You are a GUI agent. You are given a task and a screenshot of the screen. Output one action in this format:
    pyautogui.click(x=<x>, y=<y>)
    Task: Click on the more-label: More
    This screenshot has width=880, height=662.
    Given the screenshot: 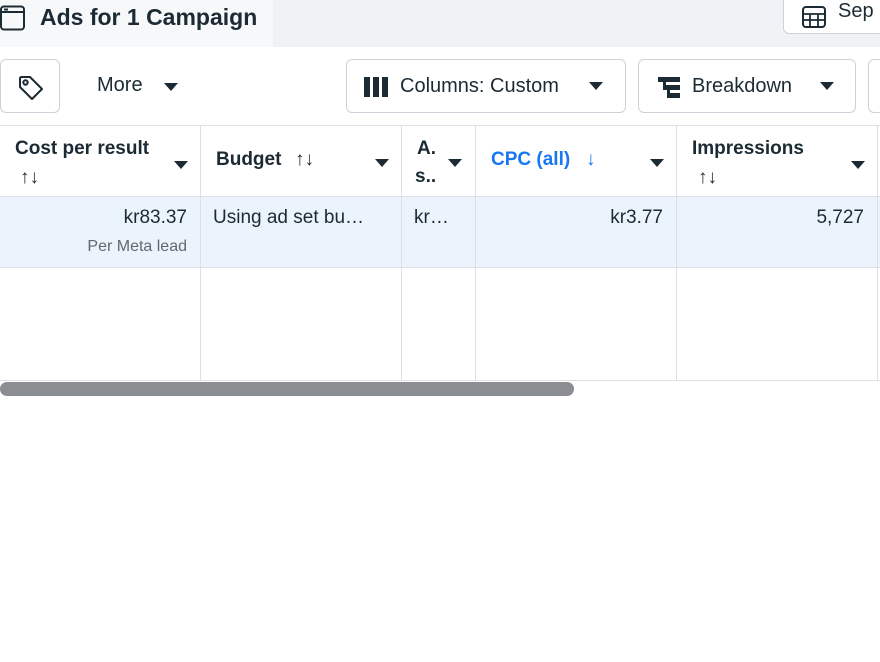 What is the action you would take?
    pyautogui.click(x=120, y=85)
    